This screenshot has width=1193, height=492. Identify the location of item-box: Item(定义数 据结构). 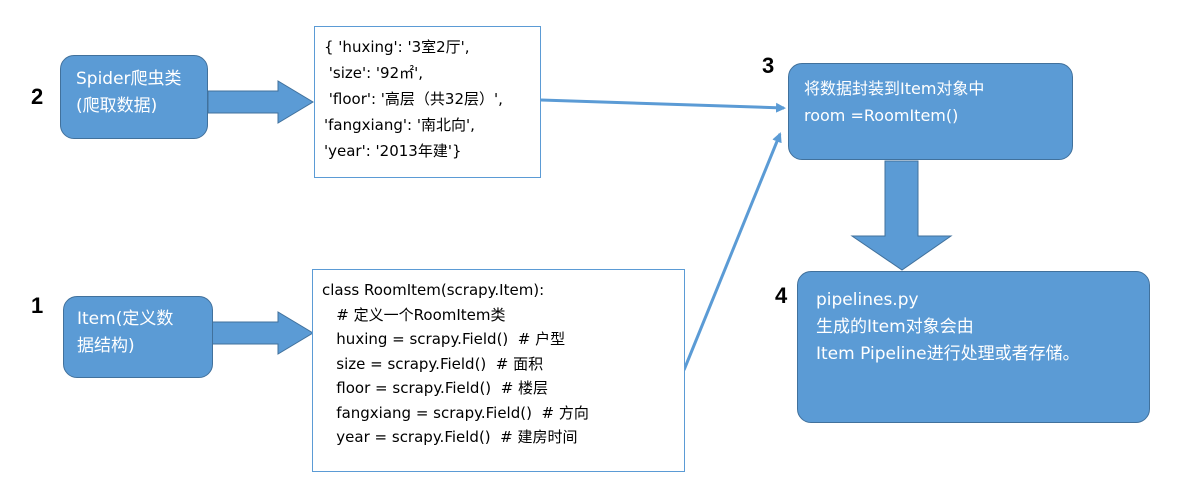
(138, 337).